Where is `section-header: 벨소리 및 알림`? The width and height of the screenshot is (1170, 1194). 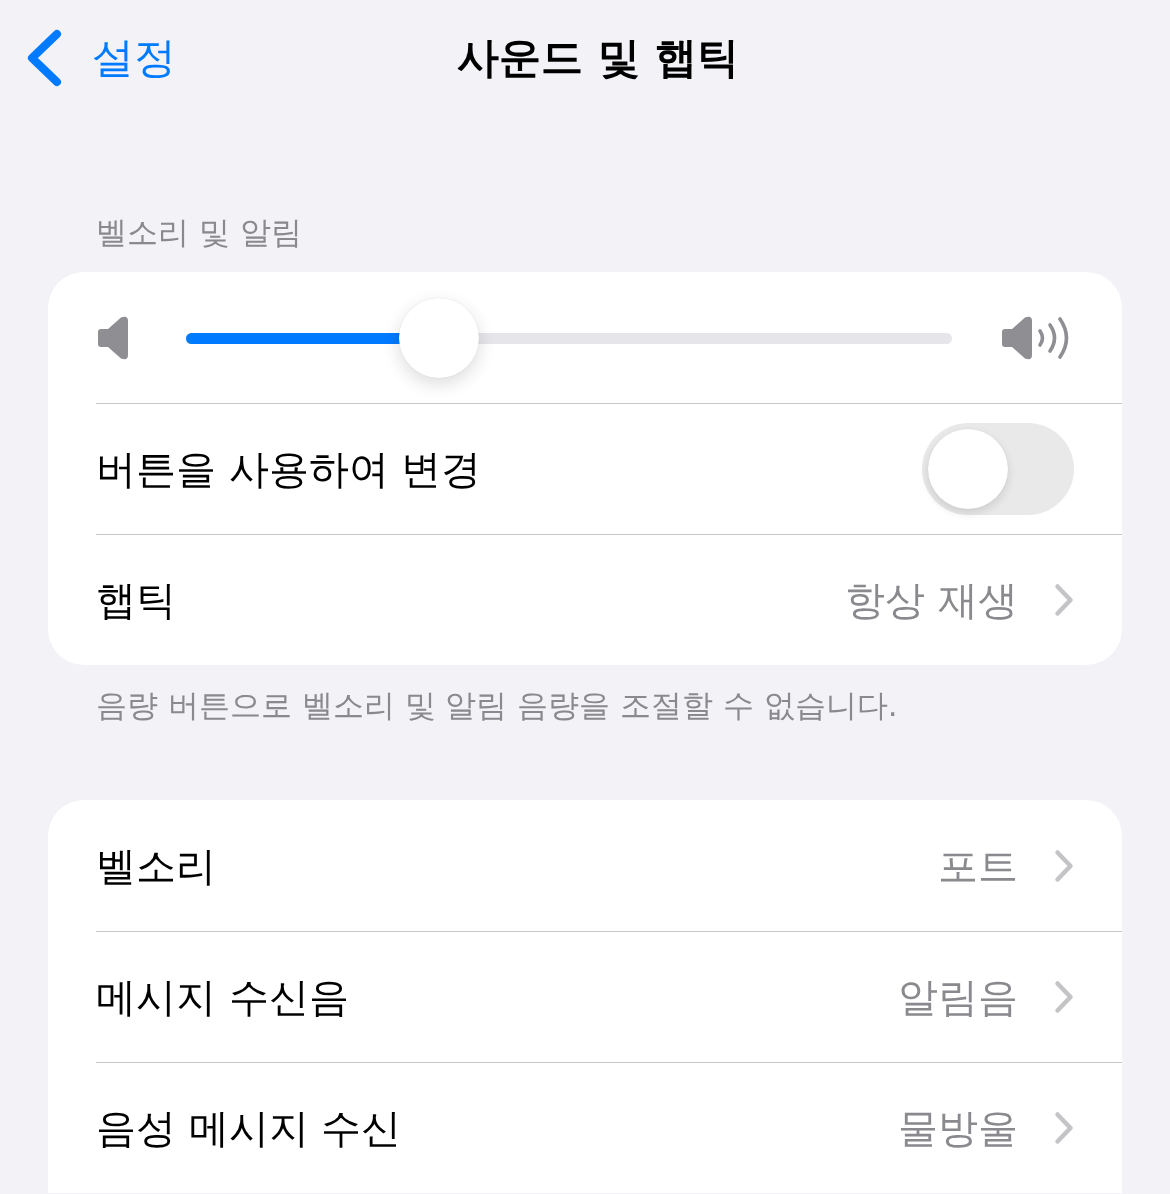
section-header: 벨소리 및 알림 is located at coordinates (199, 232).